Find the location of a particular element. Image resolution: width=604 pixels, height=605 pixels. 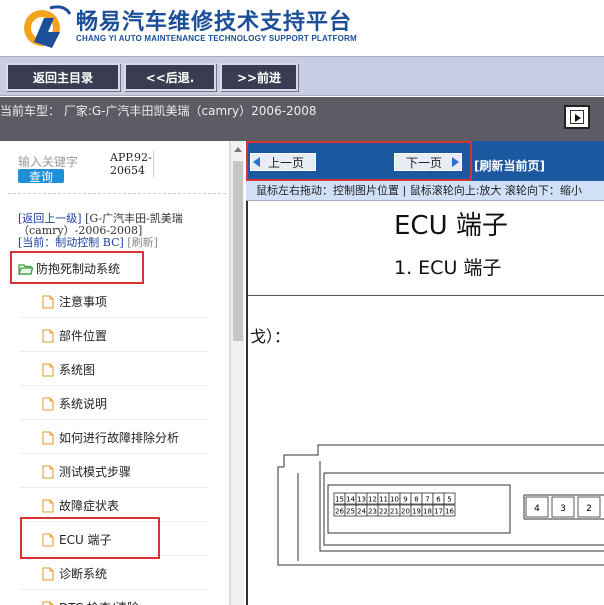

viewer-hint: 鼠标左右拖动：控制图片位置 | 鼠标滚轮向上:放大 滚轮向下：缩小 is located at coordinates (425, 191).